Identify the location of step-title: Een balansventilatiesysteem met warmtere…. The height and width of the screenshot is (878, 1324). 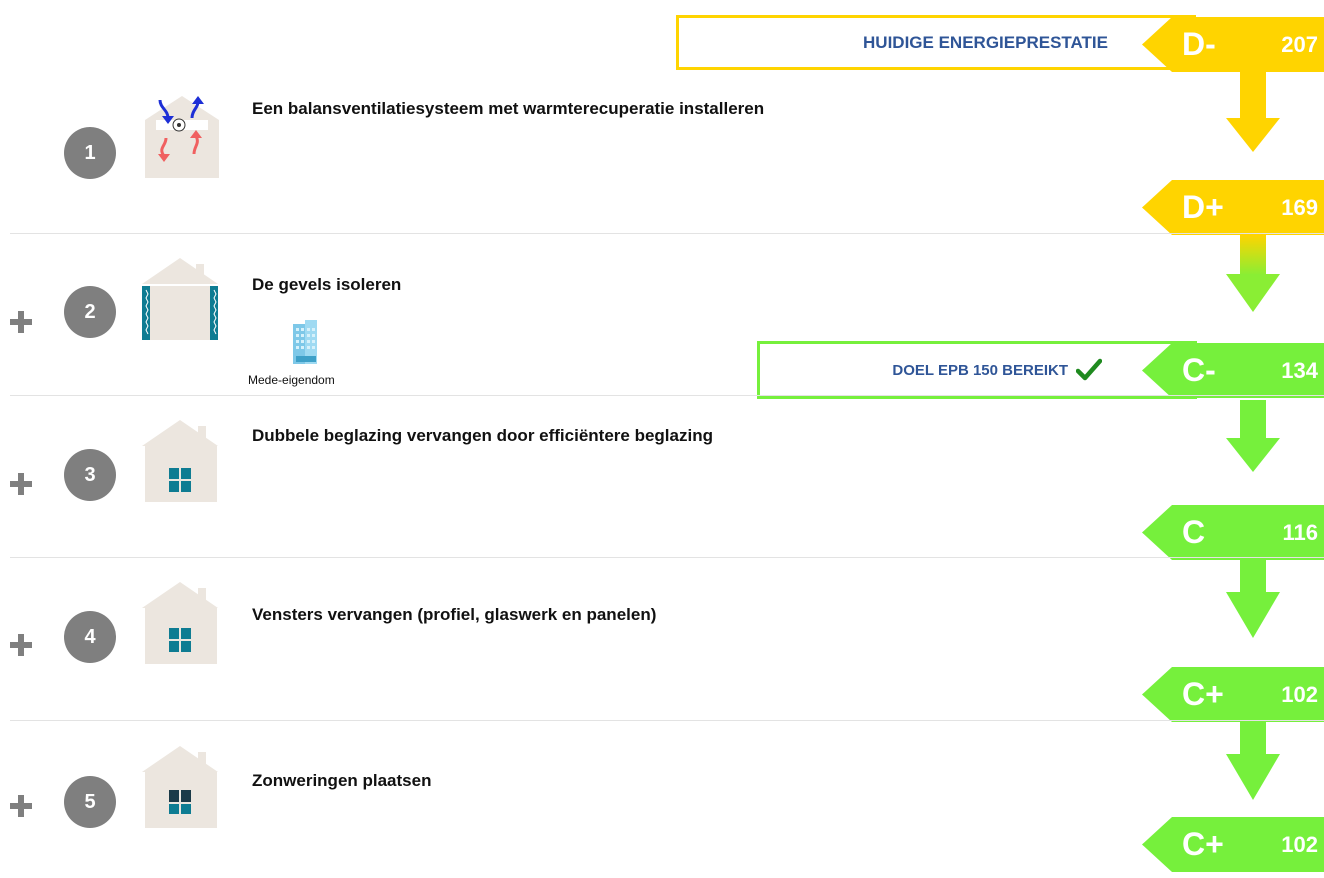
(508, 108).